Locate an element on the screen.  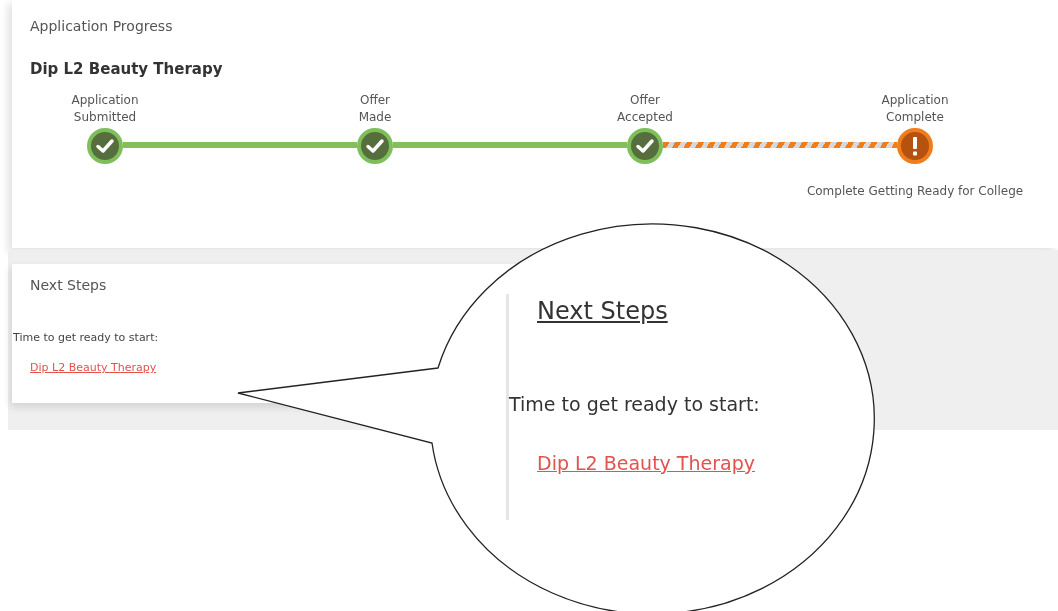
step-note: Complete Getting Ready for College is located at coordinates (915, 191).